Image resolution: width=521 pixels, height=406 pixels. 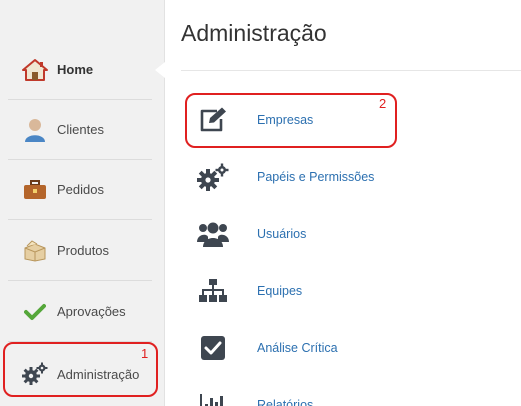 I want to click on menu-item-label: Análise Crítica, so click(x=297, y=348).